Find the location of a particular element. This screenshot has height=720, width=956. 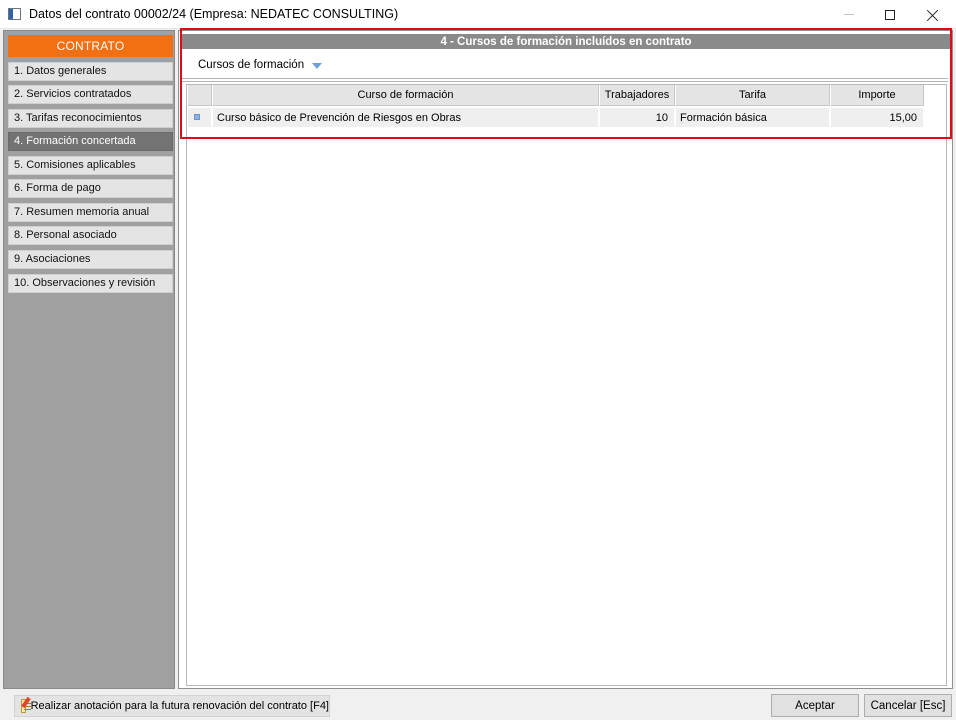

maximize-button is located at coordinates (890, 14).